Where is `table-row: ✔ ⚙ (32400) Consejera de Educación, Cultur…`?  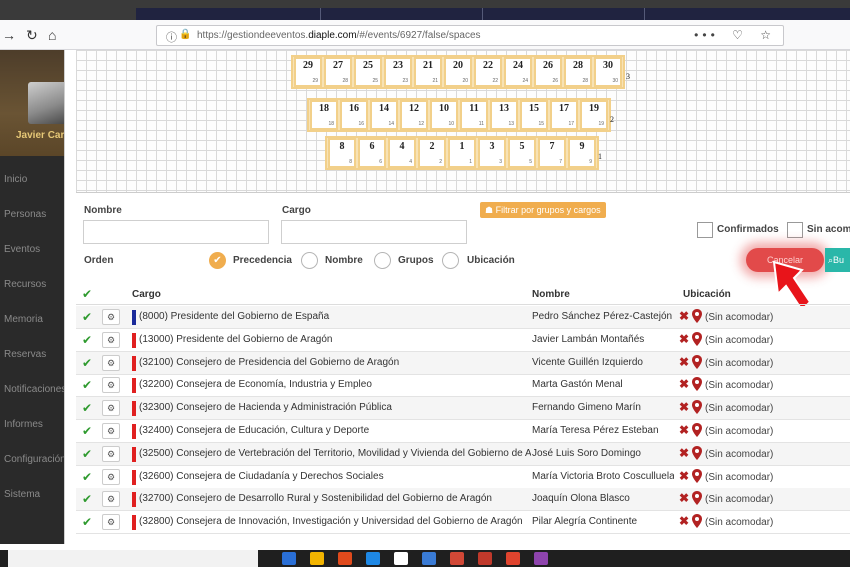
table-row: ✔ ⚙ (32400) Consejera de Educación, Cultur… is located at coordinates (463, 431).